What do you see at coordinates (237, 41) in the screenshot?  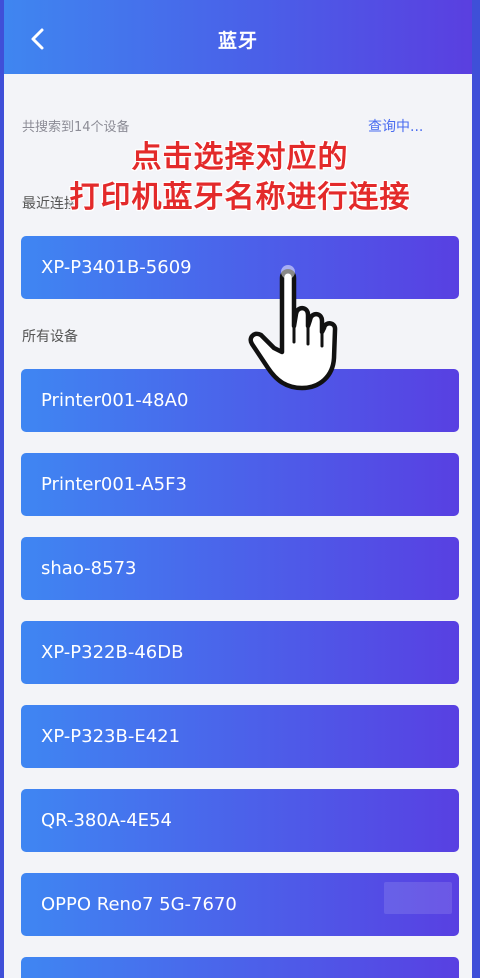 I see `page-title: 蓝牙` at bounding box center [237, 41].